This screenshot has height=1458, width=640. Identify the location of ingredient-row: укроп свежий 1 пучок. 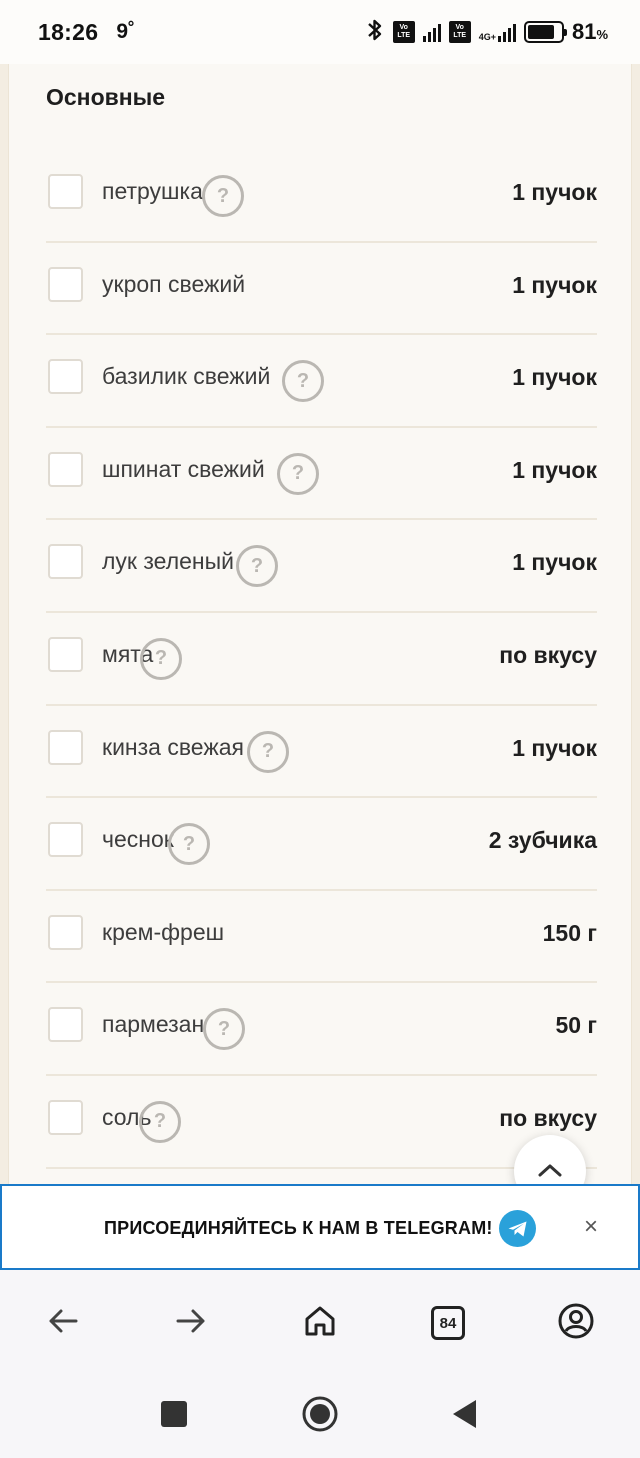
(321, 289).